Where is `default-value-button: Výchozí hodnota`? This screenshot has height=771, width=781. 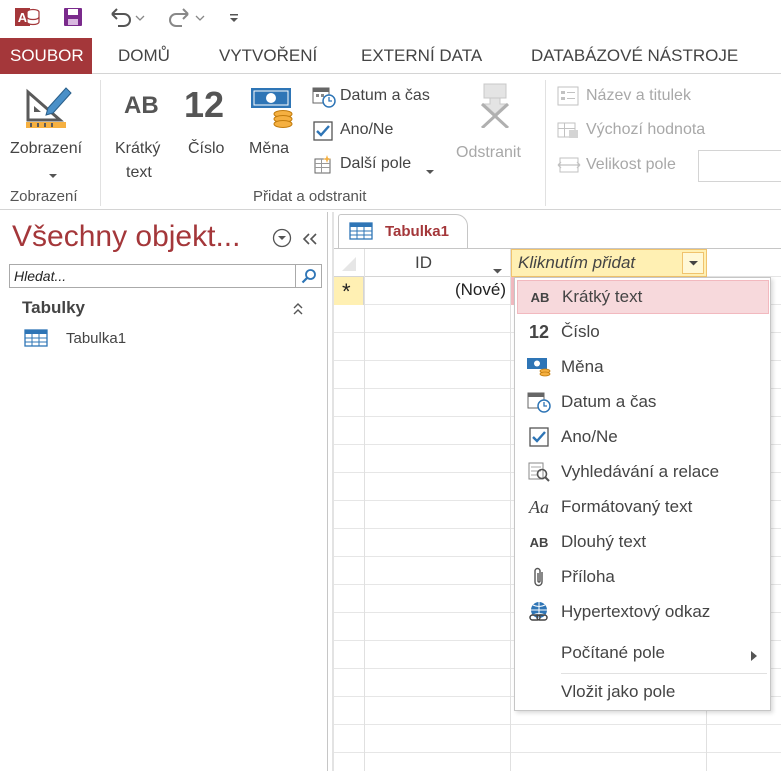
default-value-button: Výchozí hodnota is located at coordinates (645, 131).